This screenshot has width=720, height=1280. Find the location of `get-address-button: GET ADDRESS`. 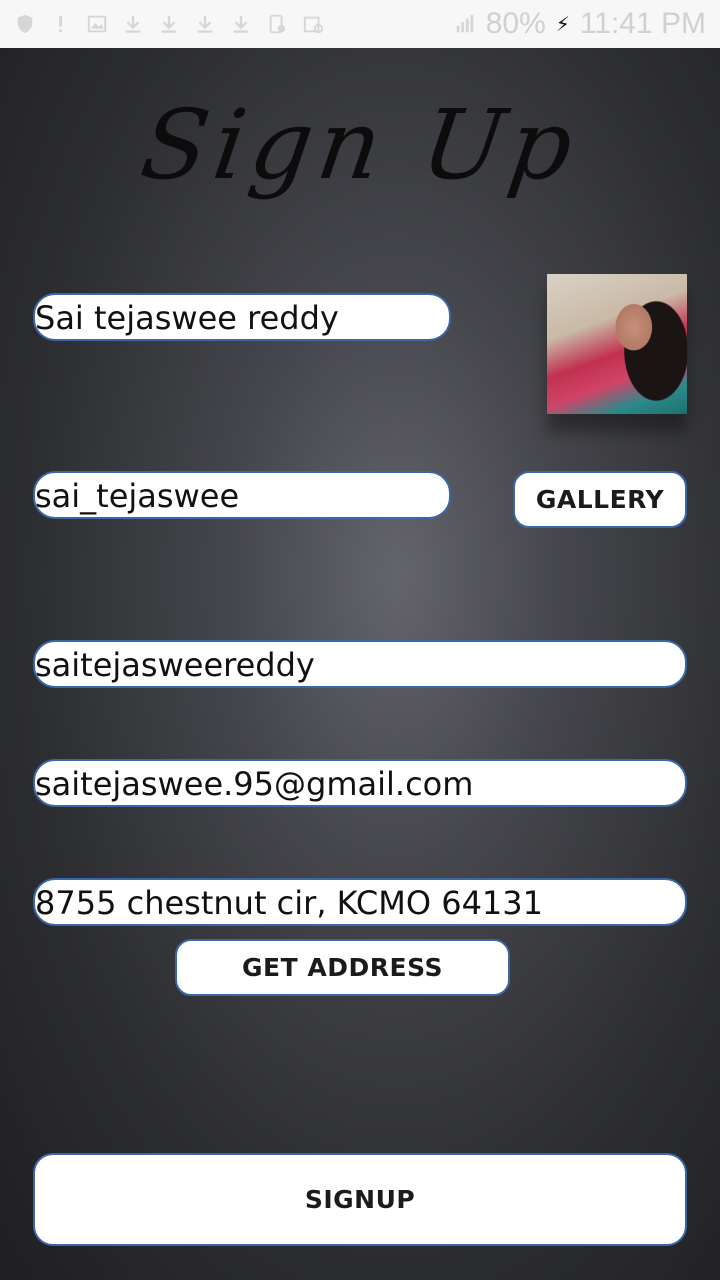

get-address-button: GET ADDRESS is located at coordinates (342, 967).